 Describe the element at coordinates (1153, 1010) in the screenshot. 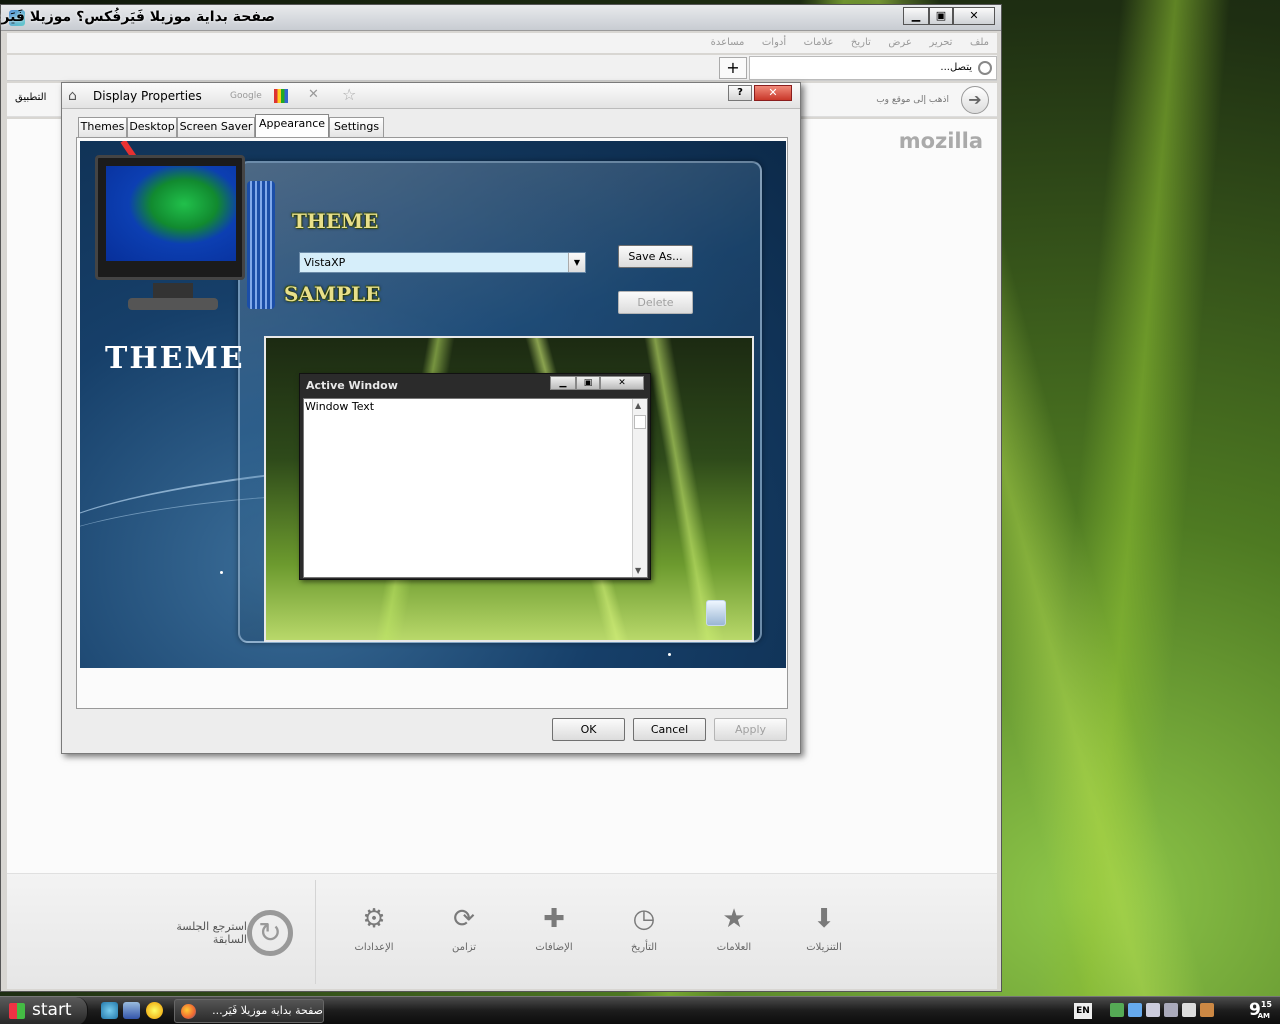

I see `tray-monitor-icon` at that location.